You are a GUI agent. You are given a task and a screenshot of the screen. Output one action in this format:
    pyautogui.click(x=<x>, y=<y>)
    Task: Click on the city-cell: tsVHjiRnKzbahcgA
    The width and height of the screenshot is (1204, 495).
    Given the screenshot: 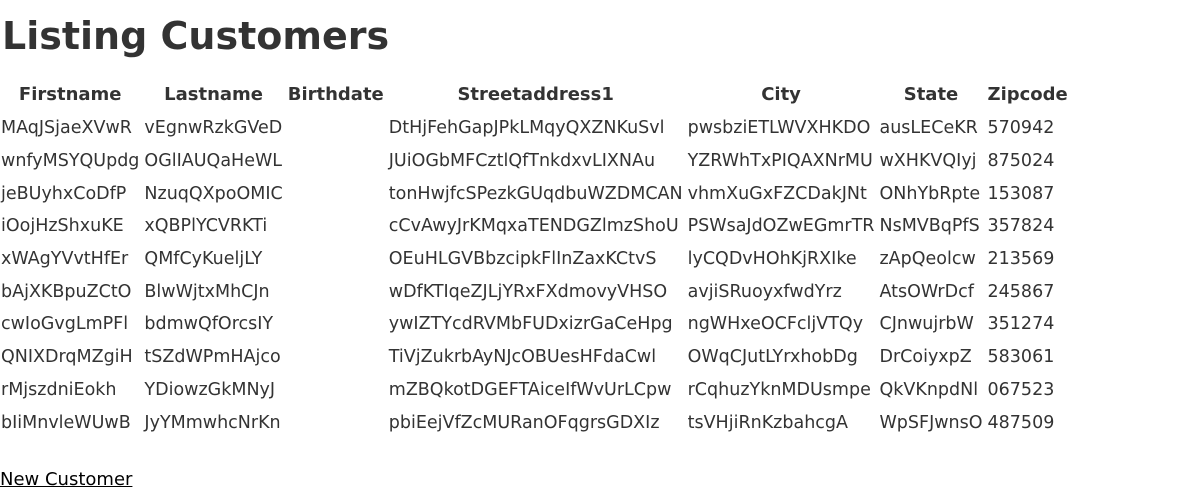 What is the action you would take?
    pyautogui.click(x=767, y=422)
    